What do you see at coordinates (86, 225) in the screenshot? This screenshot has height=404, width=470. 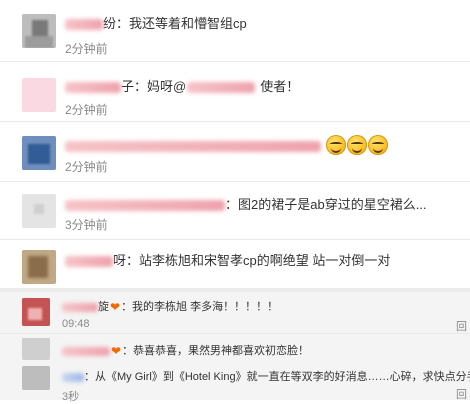 I see `comment-time: 3分钟前` at bounding box center [86, 225].